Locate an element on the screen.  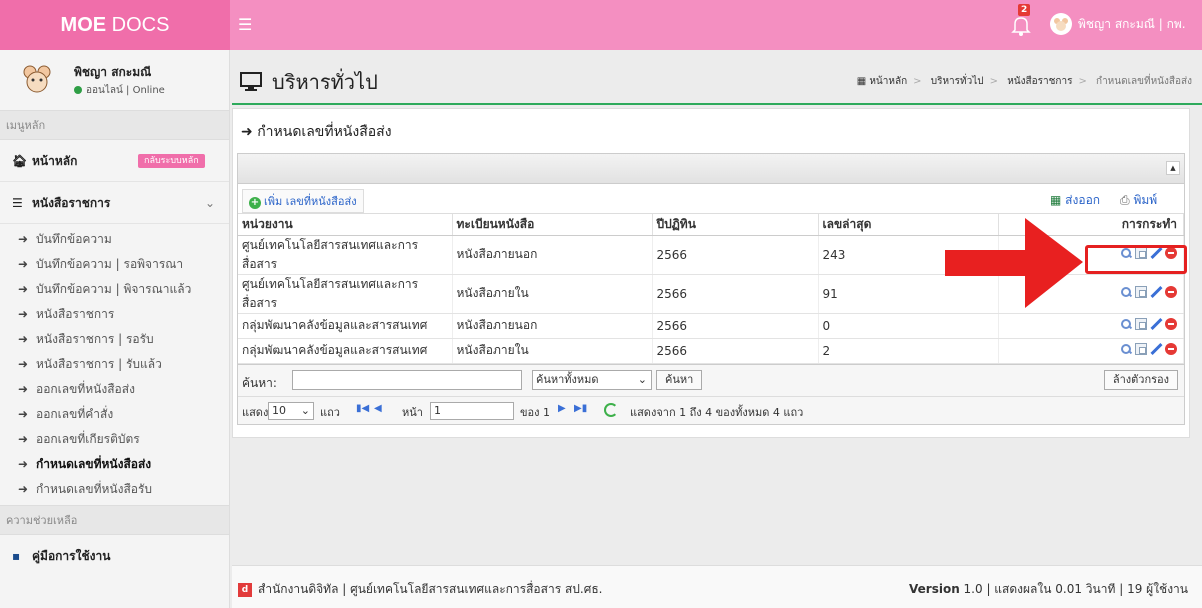
page-number-input: 1 is located at coordinates (472, 410).